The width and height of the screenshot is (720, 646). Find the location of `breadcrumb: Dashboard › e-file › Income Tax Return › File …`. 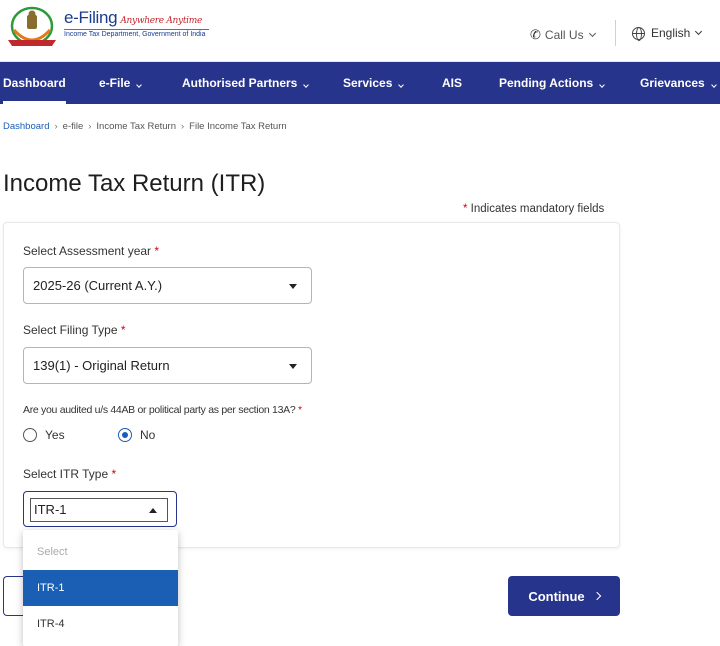

breadcrumb: Dashboard › e-file › Income Tax Return › File … is located at coordinates (145, 126).